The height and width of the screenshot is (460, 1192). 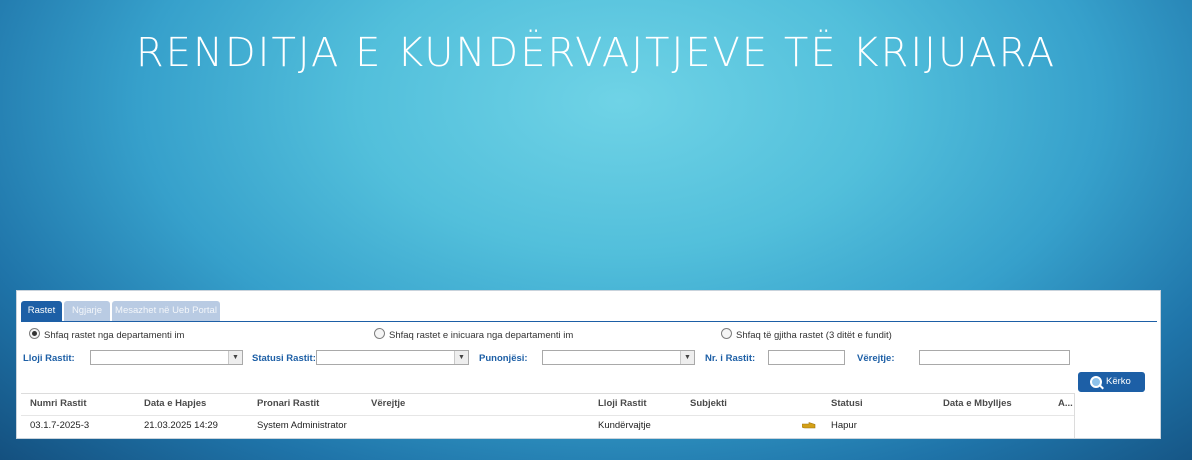 I want to click on case-type-select: ▼, so click(x=166, y=357).